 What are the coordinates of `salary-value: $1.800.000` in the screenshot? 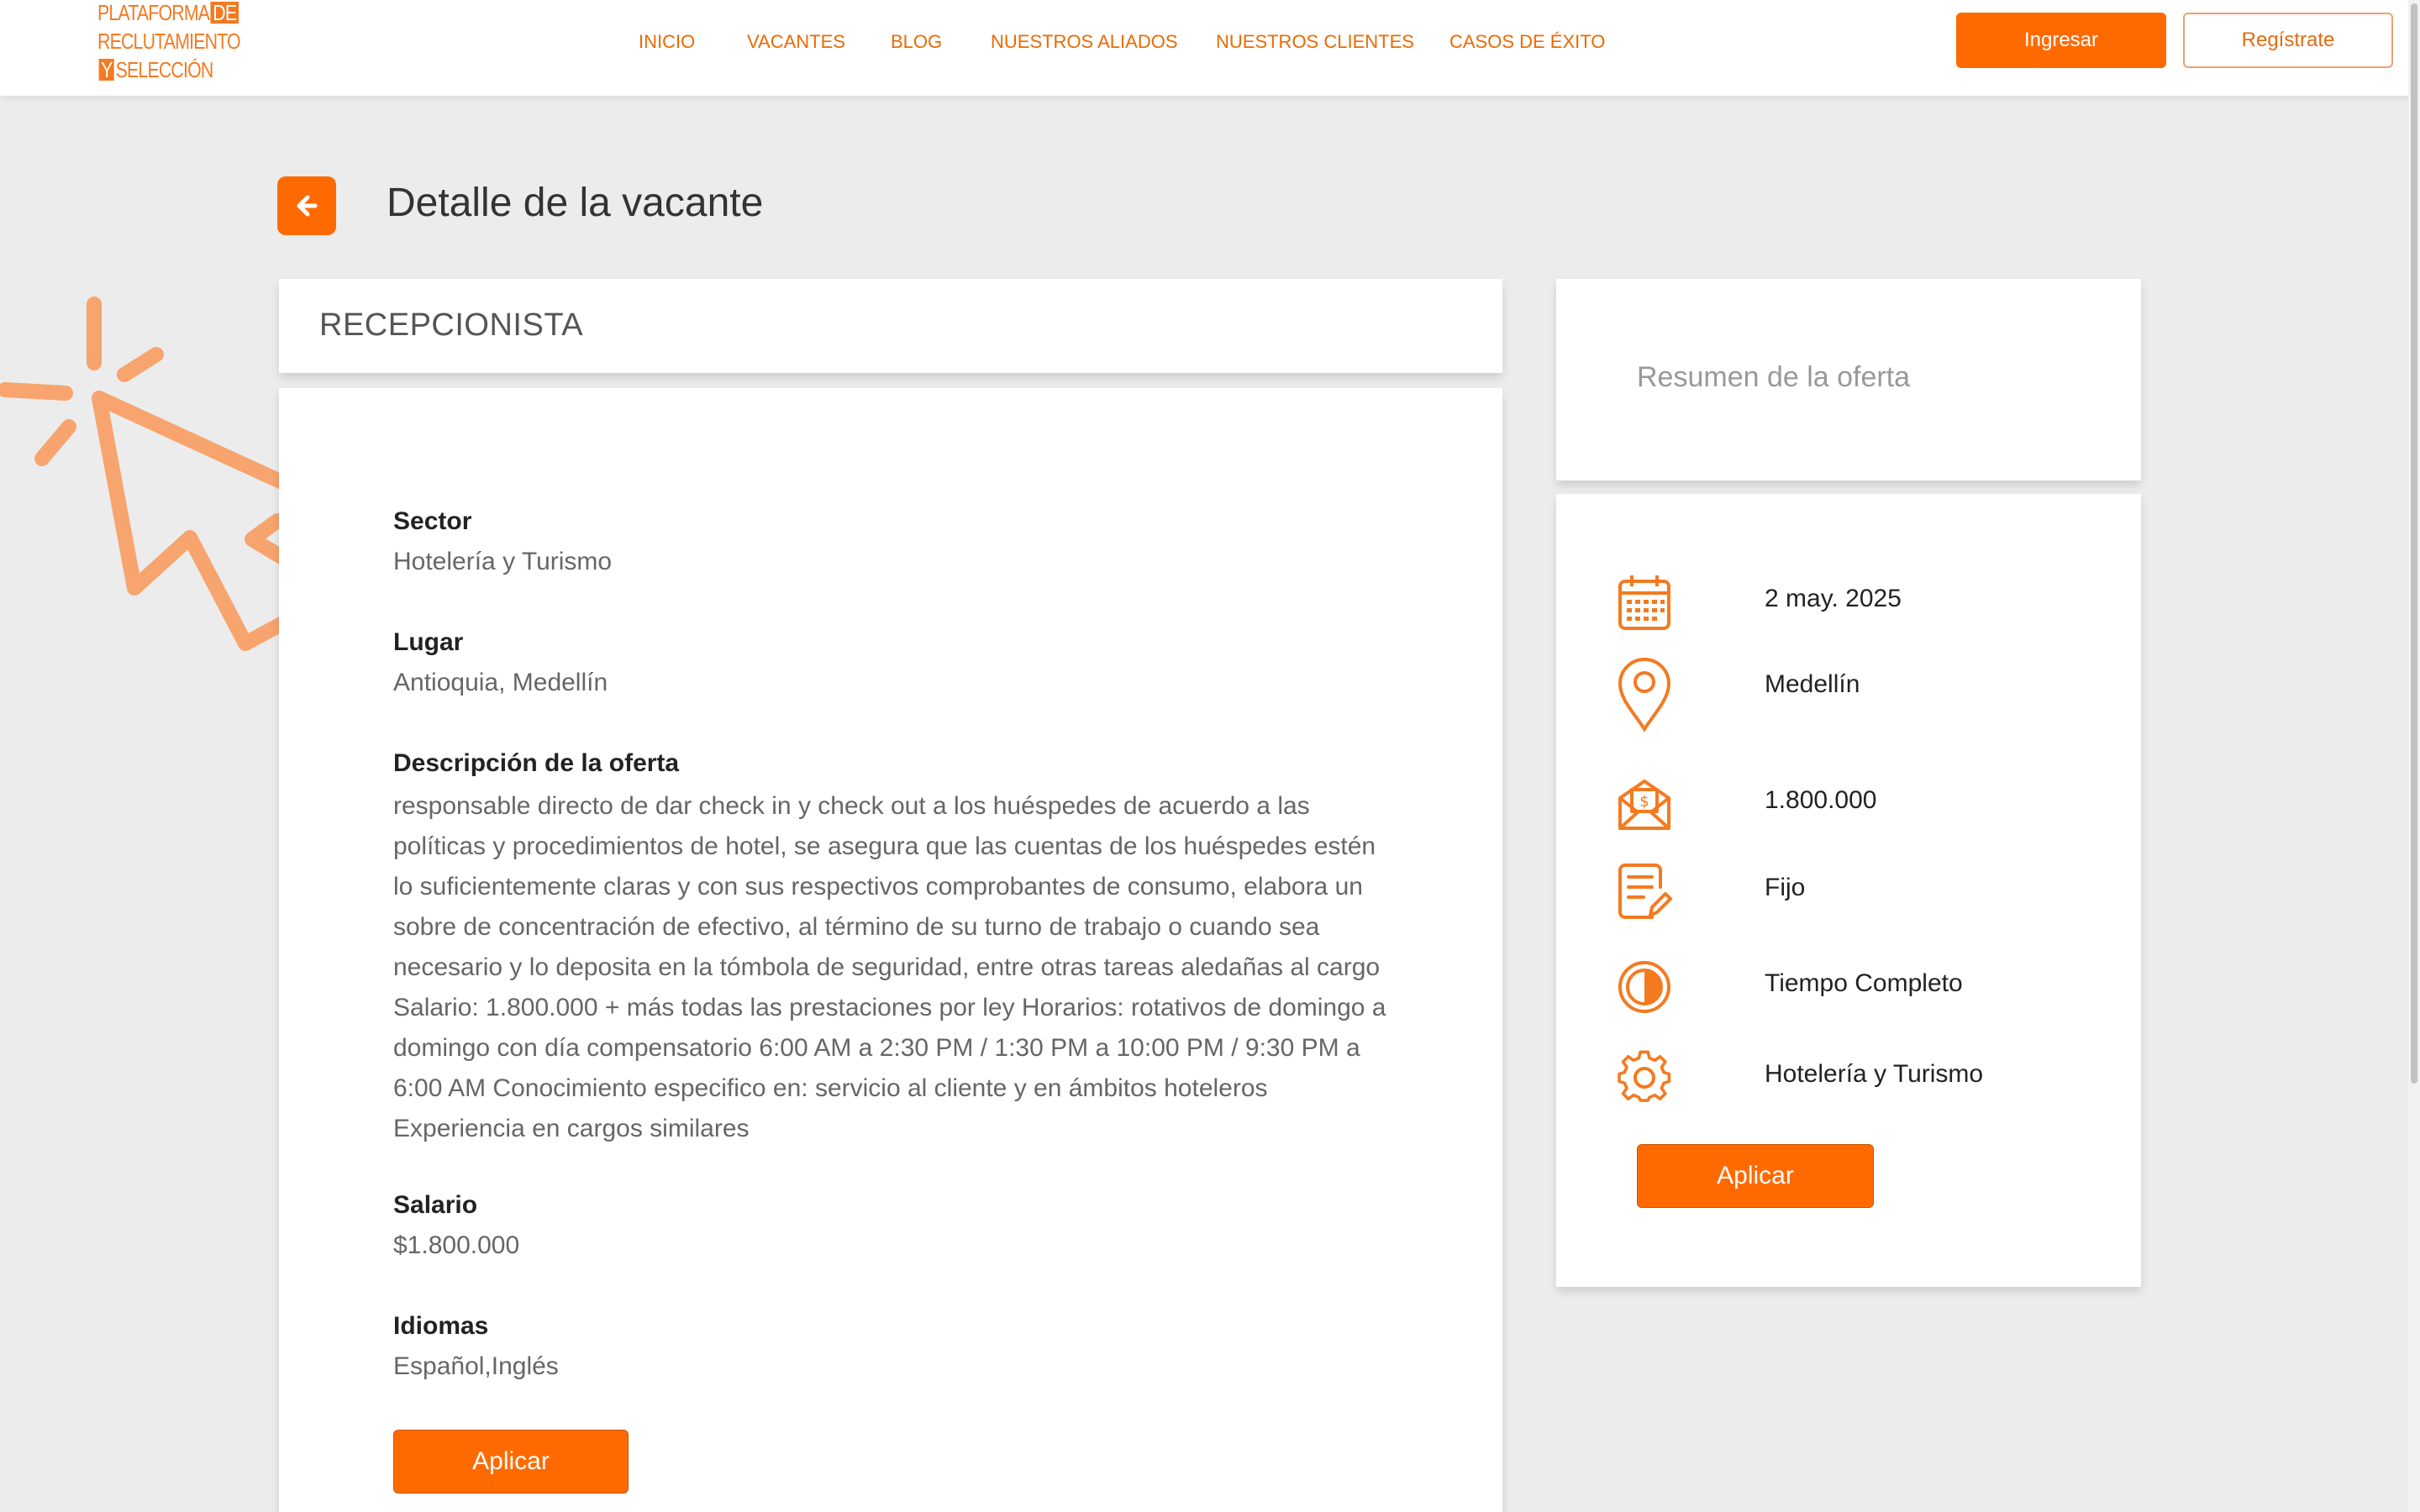 It's located at (456, 1245).